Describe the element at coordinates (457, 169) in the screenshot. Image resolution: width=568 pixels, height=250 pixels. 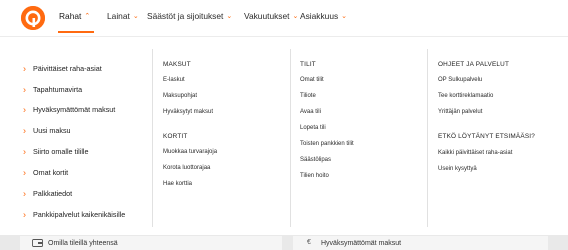
I see `link-usein-kysyttya: Usein kysyttyä` at that location.